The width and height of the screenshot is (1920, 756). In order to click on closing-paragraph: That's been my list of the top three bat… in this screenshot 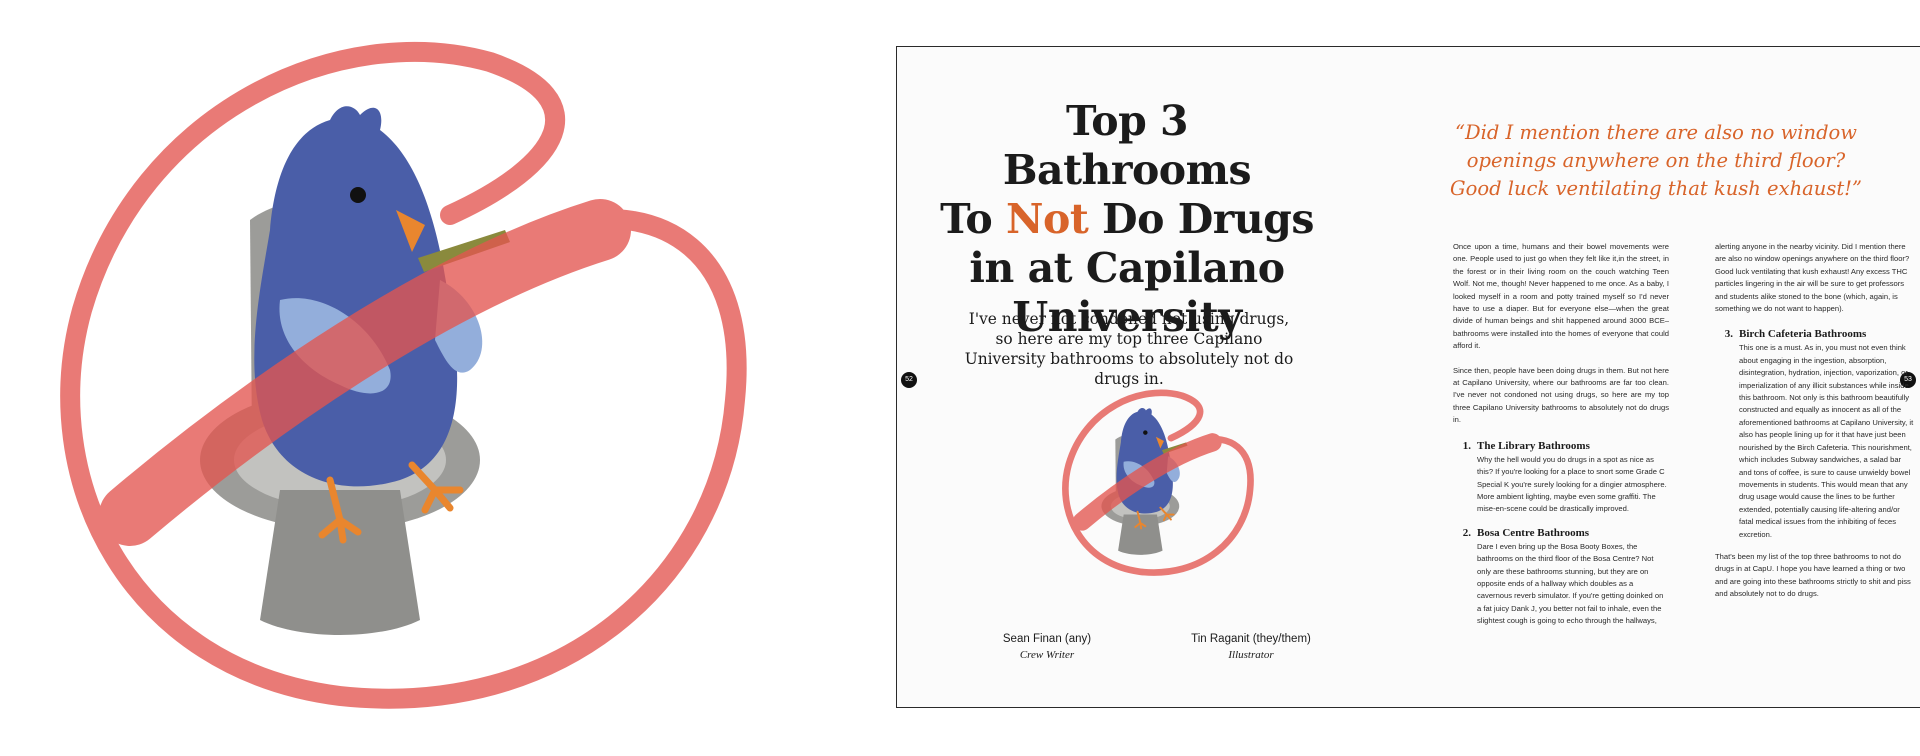, I will do `click(1813, 575)`.